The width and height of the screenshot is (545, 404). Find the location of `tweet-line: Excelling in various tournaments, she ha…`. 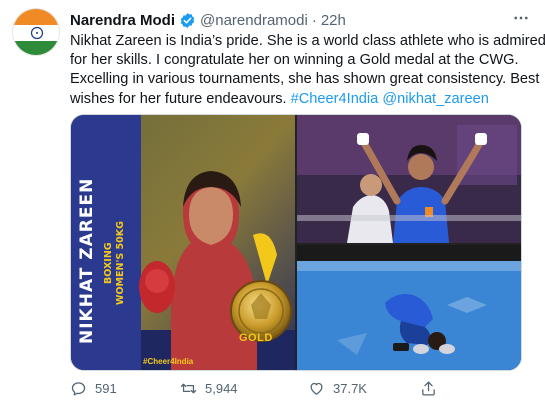

tweet-line: Excelling in various tournaments, she ha… is located at coordinates (305, 79).